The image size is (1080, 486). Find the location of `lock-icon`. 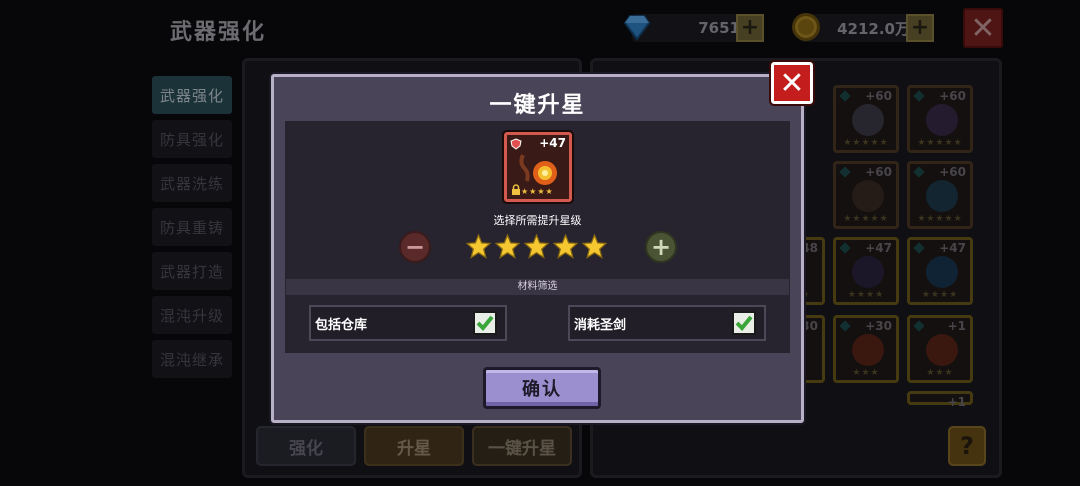

lock-icon is located at coordinates (516, 189).